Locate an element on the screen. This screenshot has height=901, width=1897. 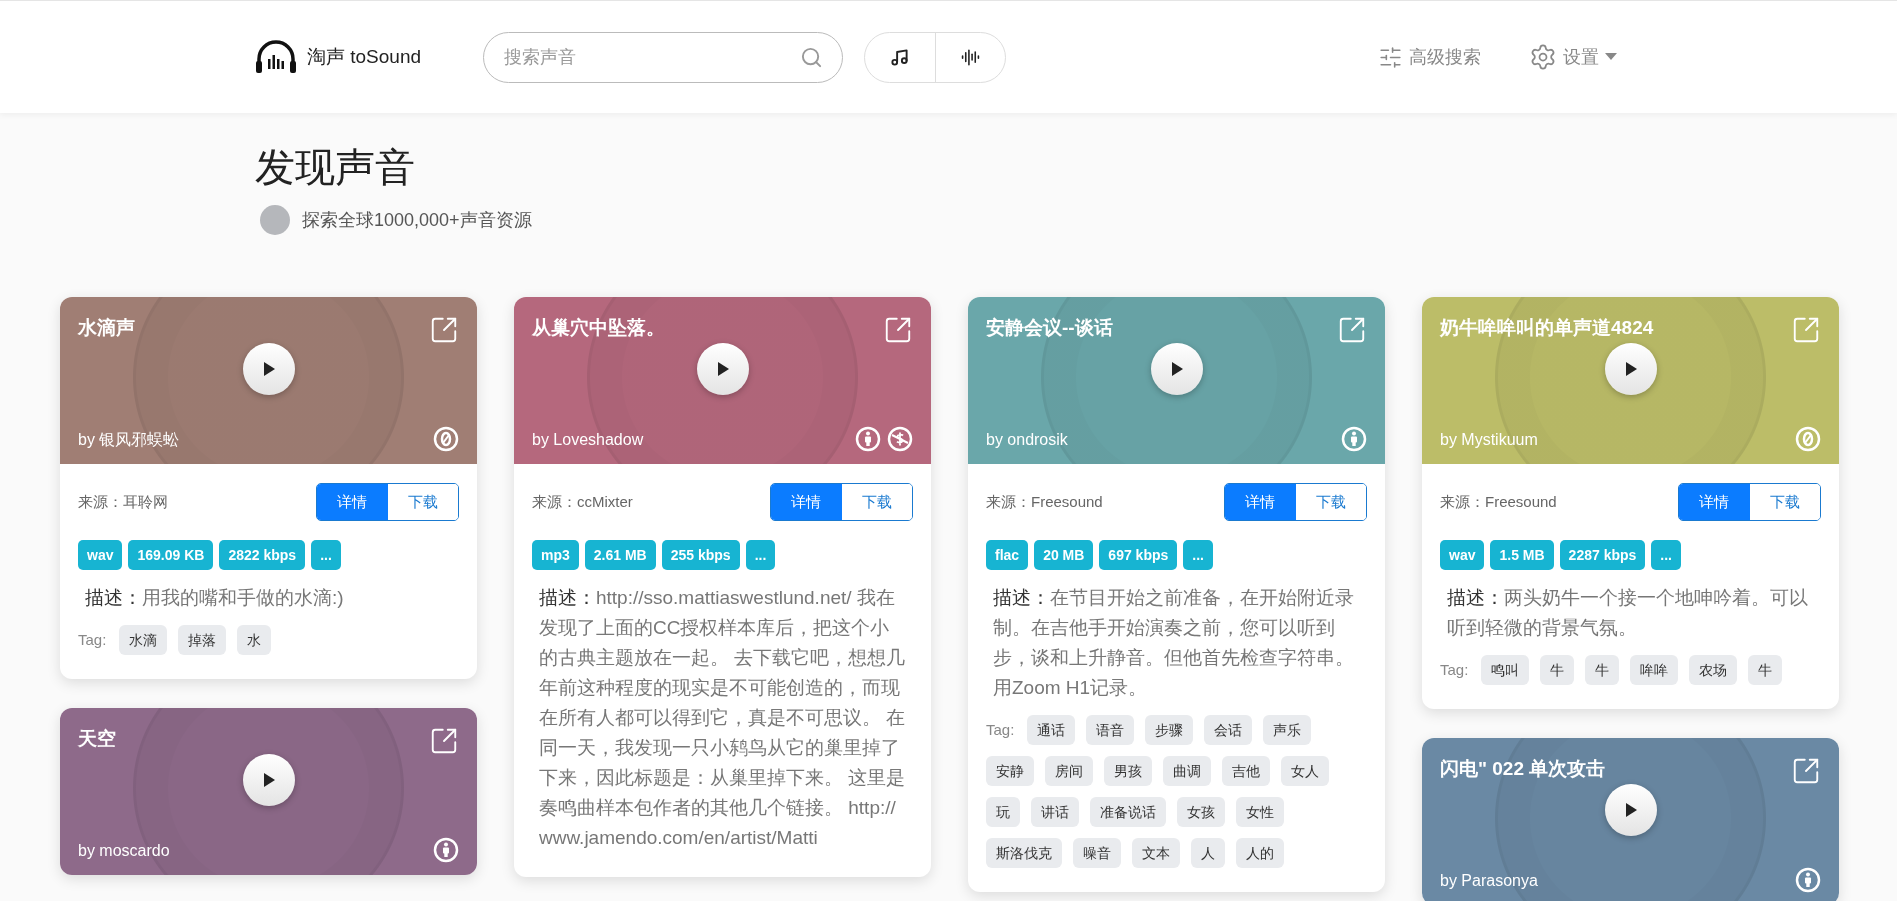
format-badge: flac is located at coordinates (1007, 555).